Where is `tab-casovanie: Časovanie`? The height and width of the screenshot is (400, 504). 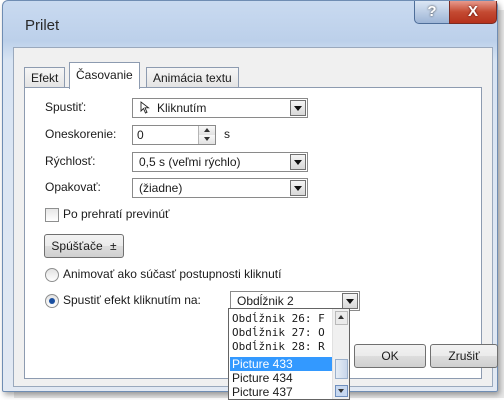 tab-casovanie: Časovanie is located at coordinates (104, 75).